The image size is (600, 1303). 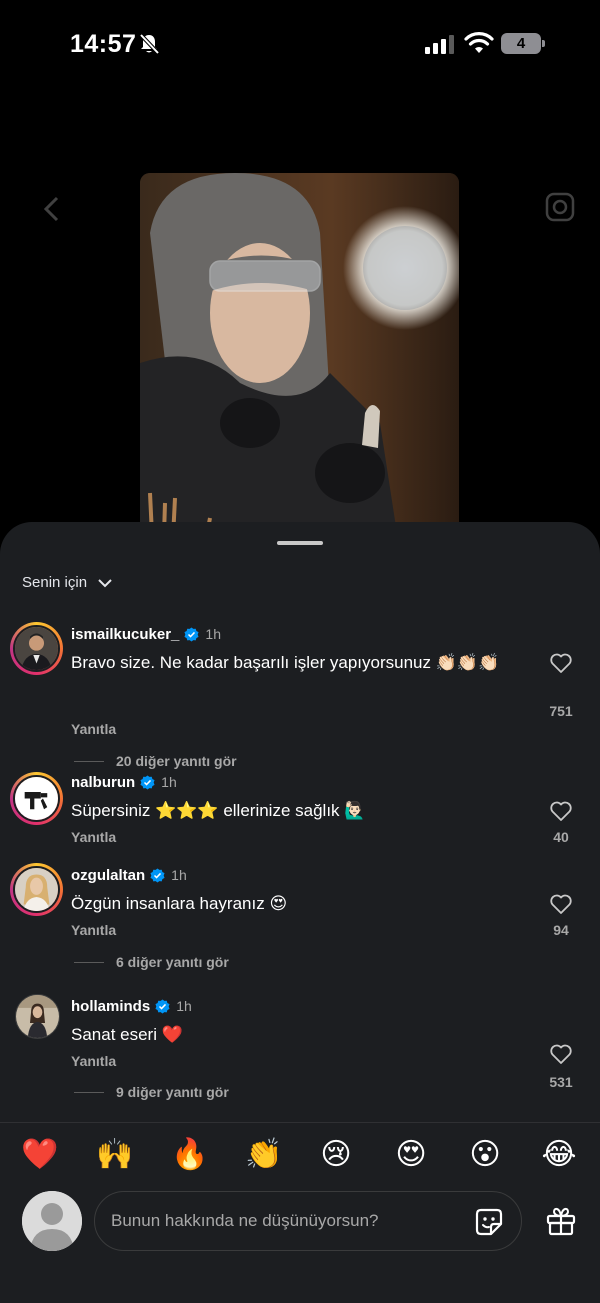 I want to click on view-more-replies: 20 diğer yanıtı gör, so click(x=155, y=761).